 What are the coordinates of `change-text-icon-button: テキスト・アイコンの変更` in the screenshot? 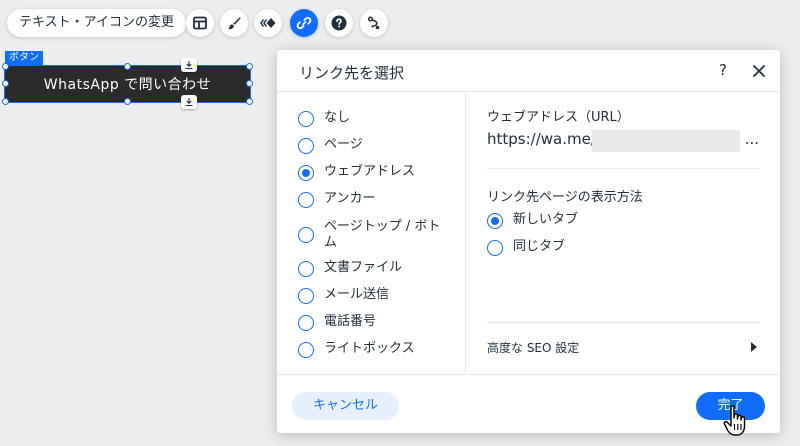 It's located at (96, 23).